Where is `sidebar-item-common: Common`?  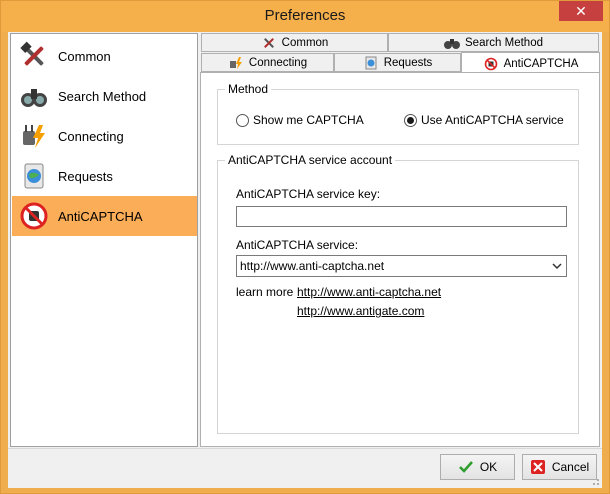 sidebar-item-common: Common is located at coordinates (104, 56).